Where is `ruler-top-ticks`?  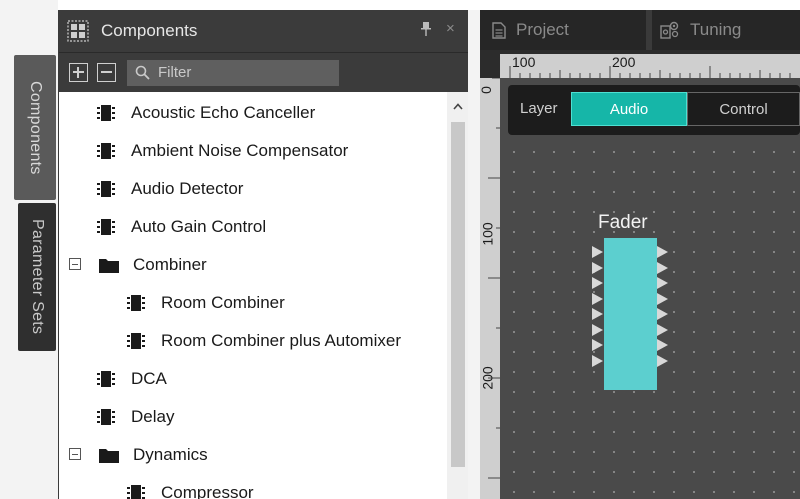 ruler-top-ticks is located at coordinates (650, 72).